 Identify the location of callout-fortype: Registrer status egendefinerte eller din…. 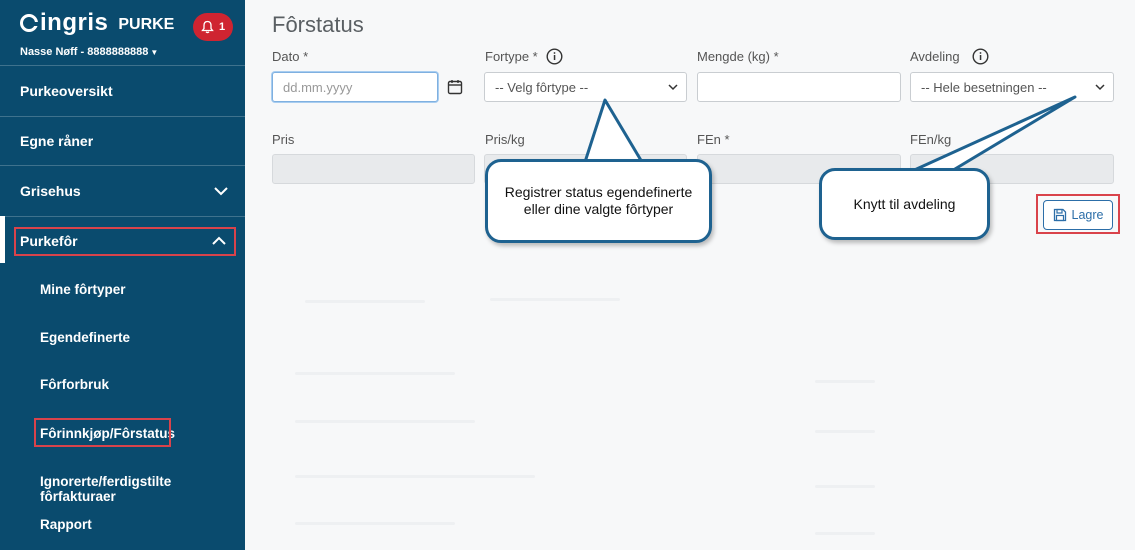
(598, 201).